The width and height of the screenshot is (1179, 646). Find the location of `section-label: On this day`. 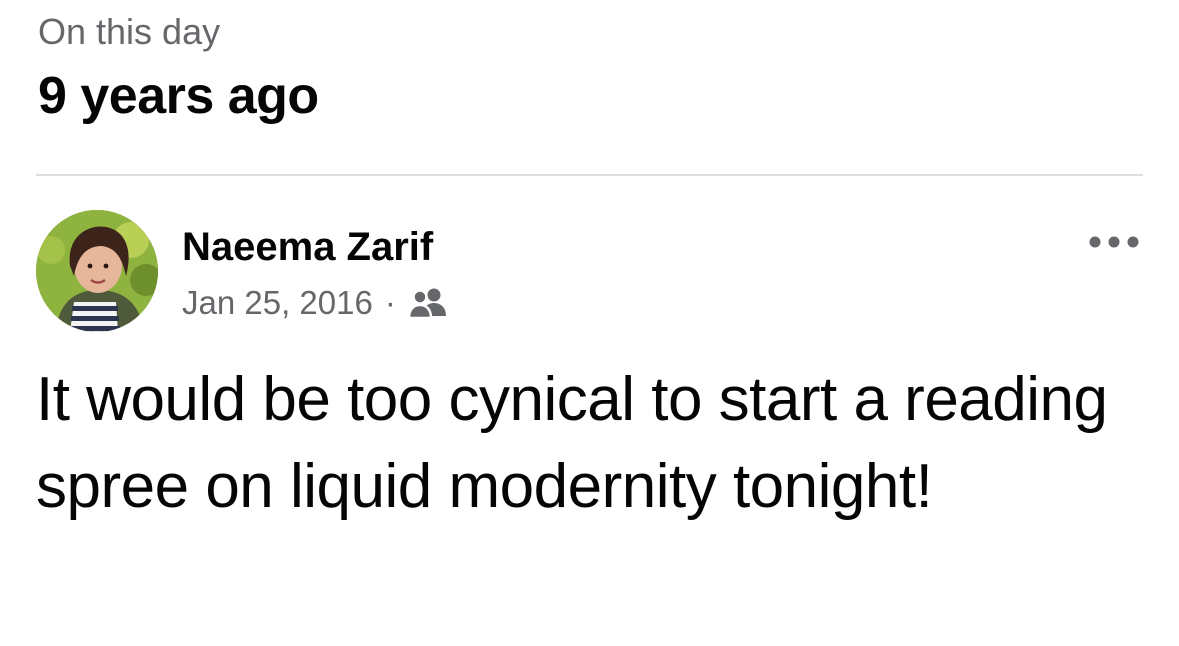

section-label: On this day is located at coordinates (129, 31).